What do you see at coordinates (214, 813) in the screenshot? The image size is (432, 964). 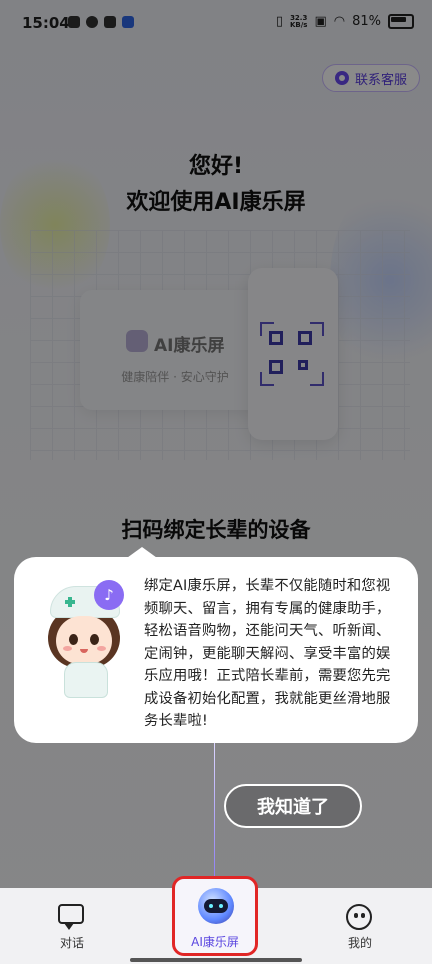 I see `guide-line` at bounding box center [214, 813].